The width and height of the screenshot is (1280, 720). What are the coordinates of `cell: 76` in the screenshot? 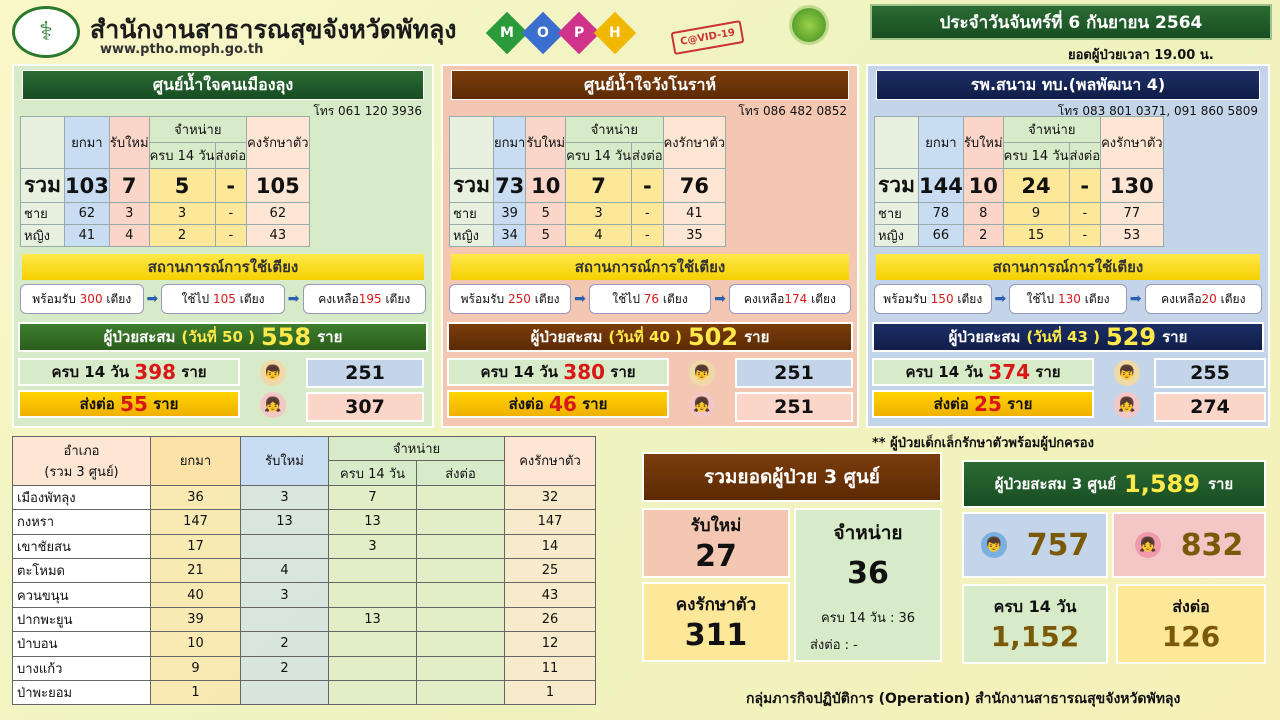 It's located at (694, 185).